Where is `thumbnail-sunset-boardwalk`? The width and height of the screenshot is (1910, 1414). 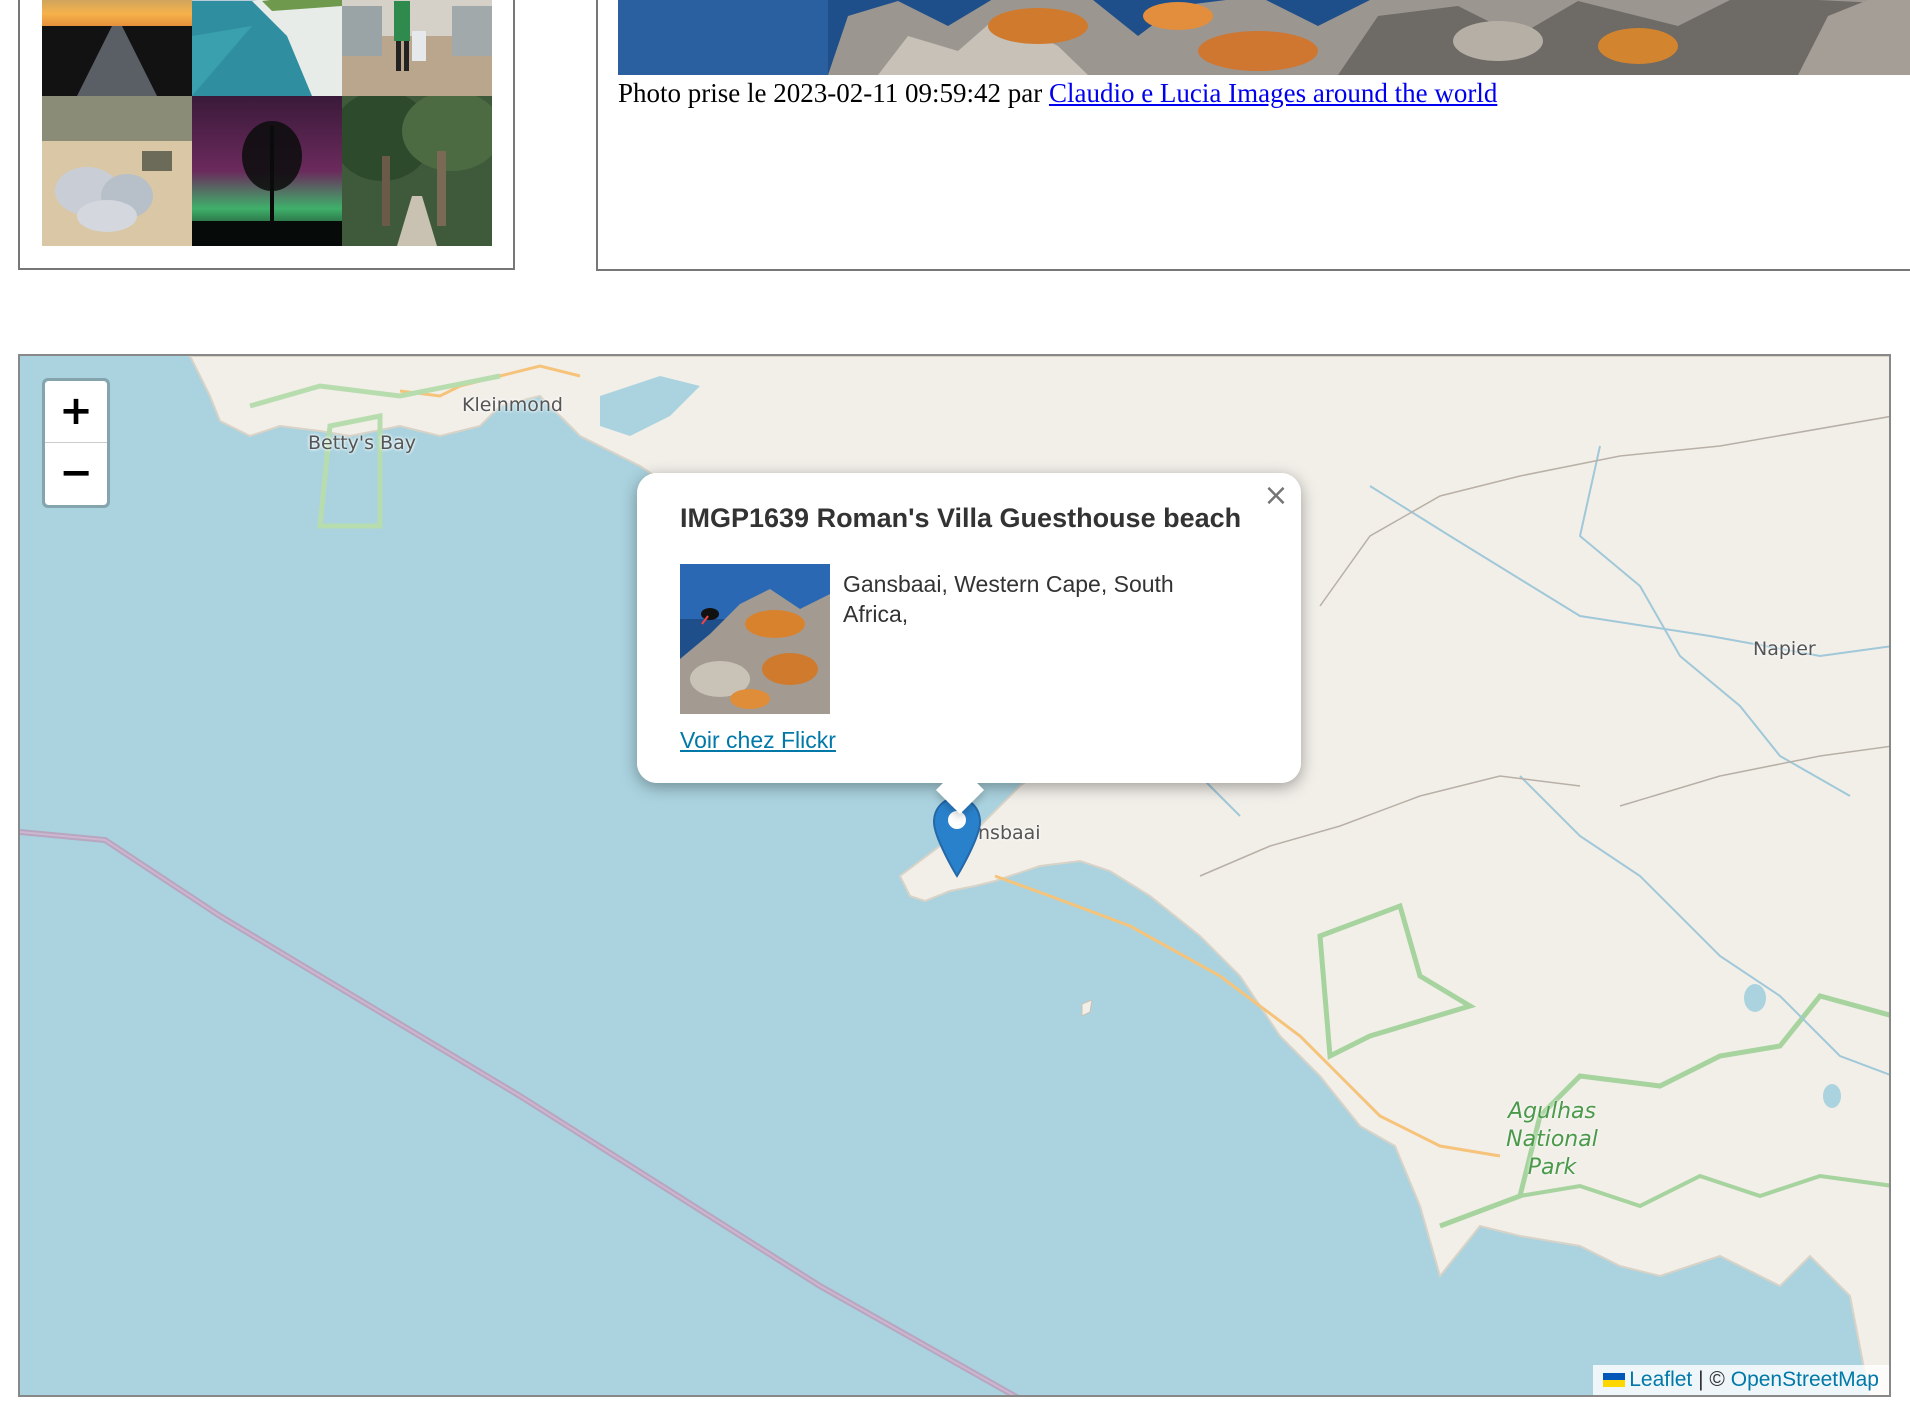
thumbnail-sunset-boardwalk is located at coordinates (117, 48).